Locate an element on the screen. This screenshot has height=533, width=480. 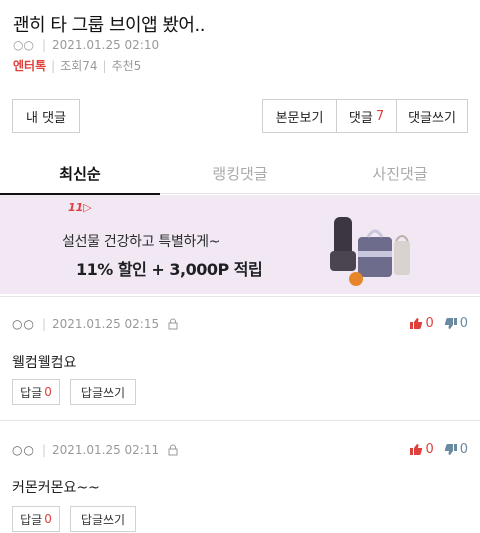
tab-latest: 최신순 is located at coordinates (80, 173).